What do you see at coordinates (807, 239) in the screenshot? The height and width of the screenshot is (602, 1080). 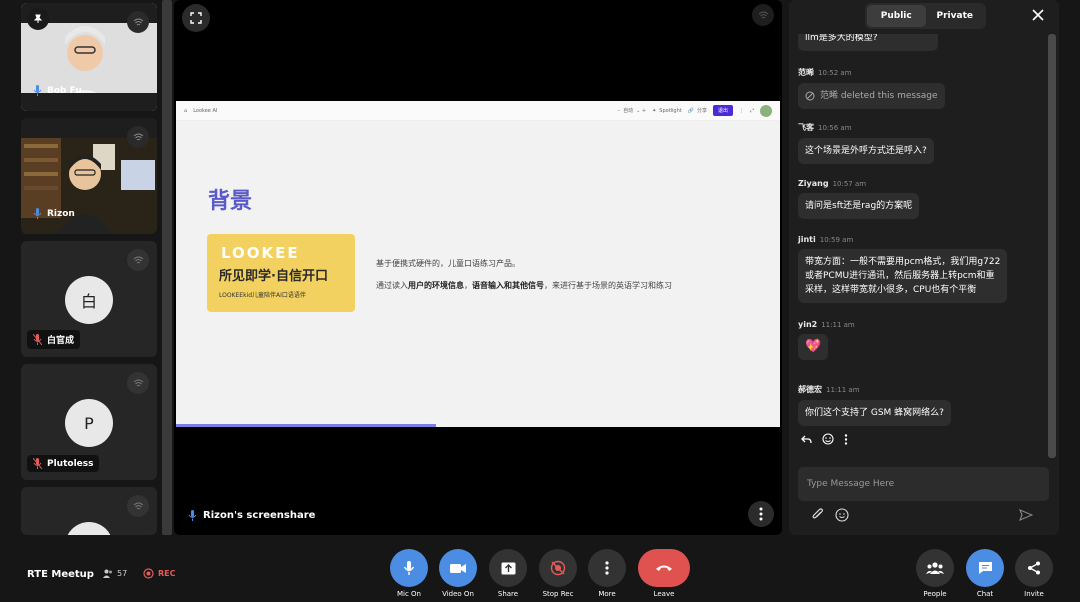 I see `message-sender: jinti` at bounding box center [807, 239].